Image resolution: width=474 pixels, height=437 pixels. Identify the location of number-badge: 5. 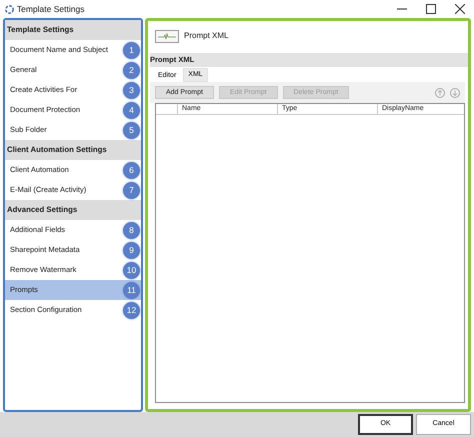
(131, 130).